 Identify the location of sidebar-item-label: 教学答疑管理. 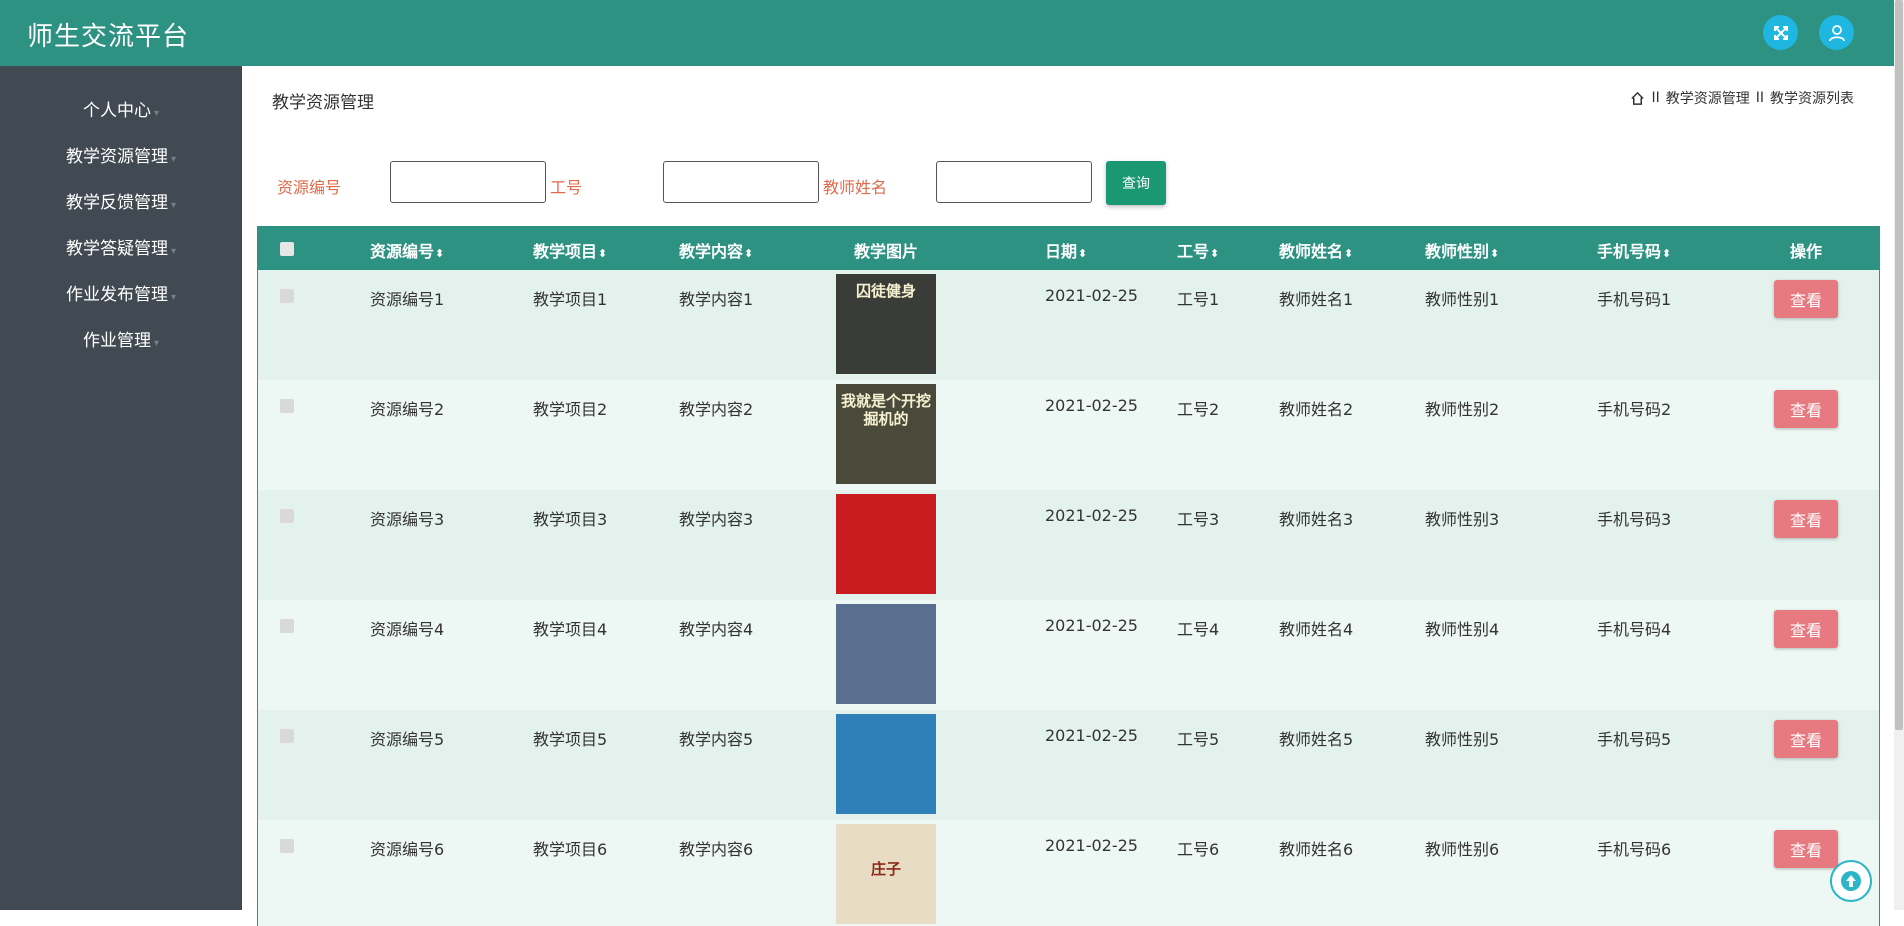
(116, 249).